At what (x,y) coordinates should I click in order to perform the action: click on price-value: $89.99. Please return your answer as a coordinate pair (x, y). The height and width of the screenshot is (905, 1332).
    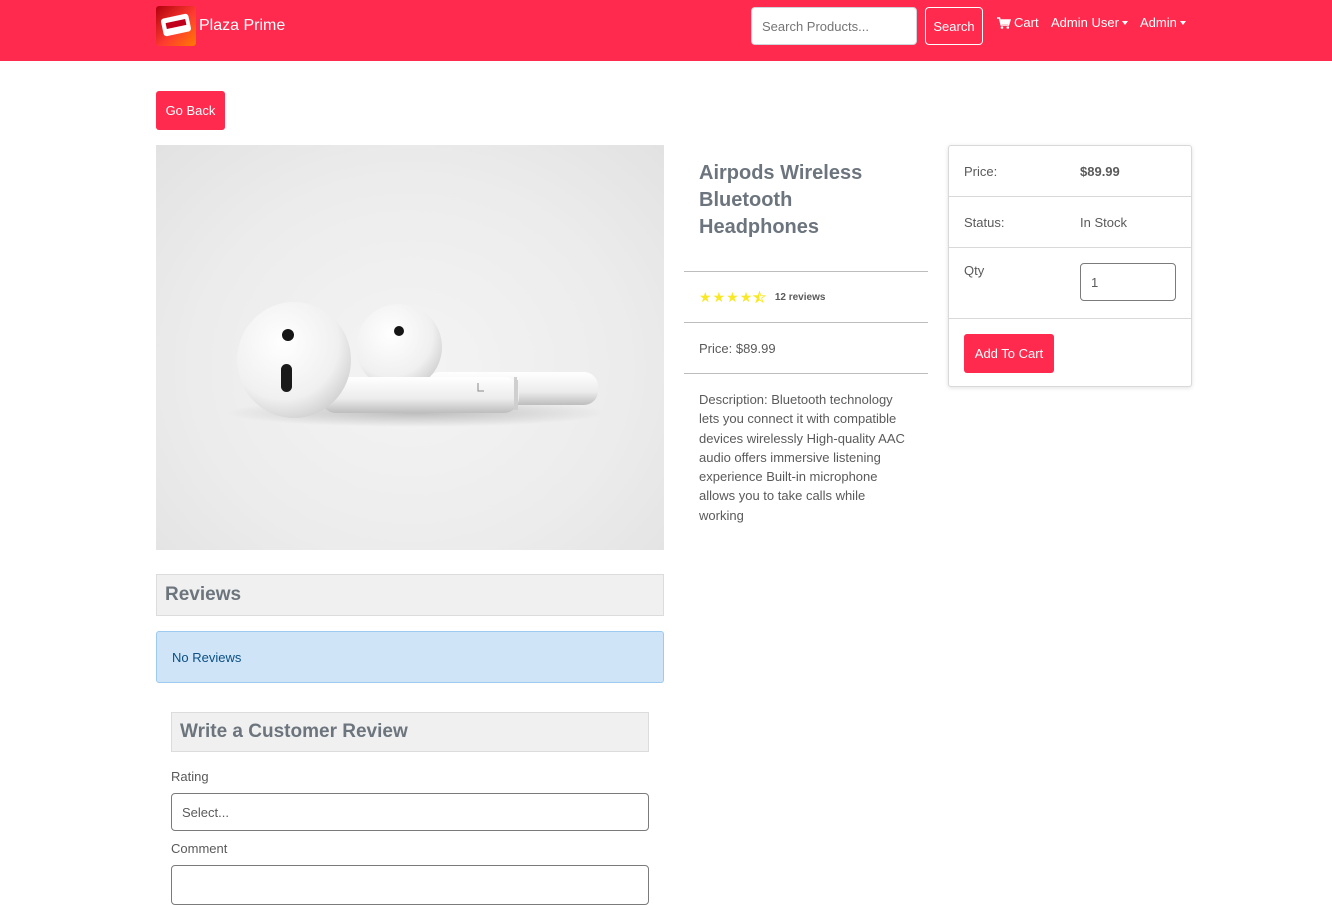
    Looking at the image, I should click on (1100, 171).